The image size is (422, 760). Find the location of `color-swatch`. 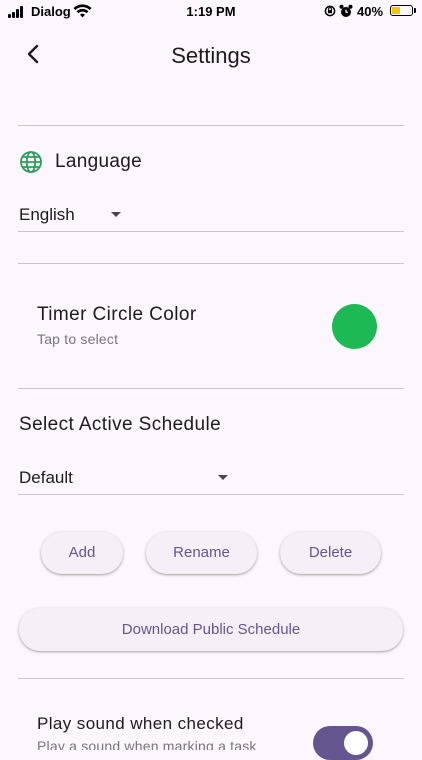

color-swatch is located at coordinates (354, 326).